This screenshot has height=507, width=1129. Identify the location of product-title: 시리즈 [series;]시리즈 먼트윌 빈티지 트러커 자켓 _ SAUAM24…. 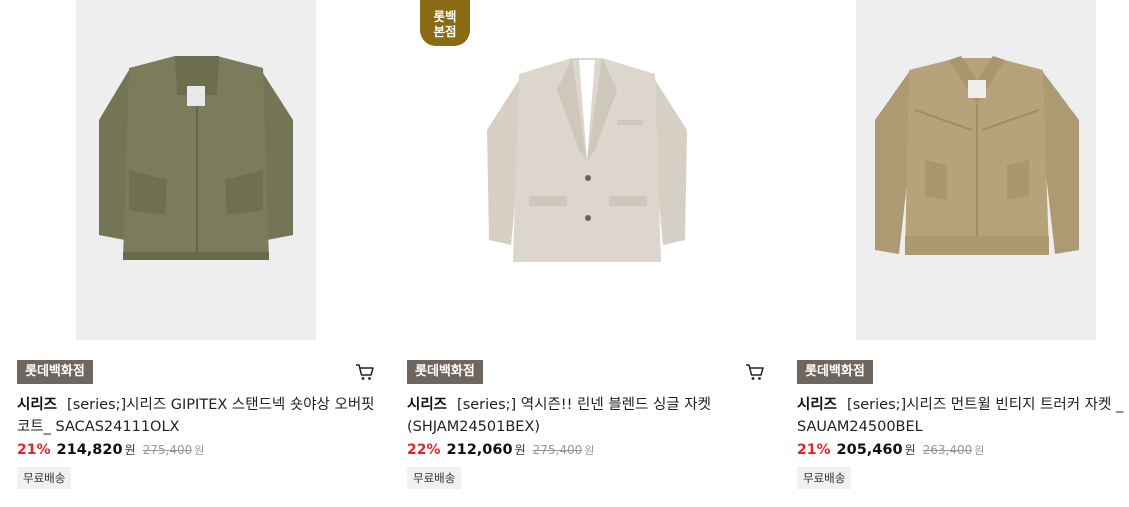
(963, 416).